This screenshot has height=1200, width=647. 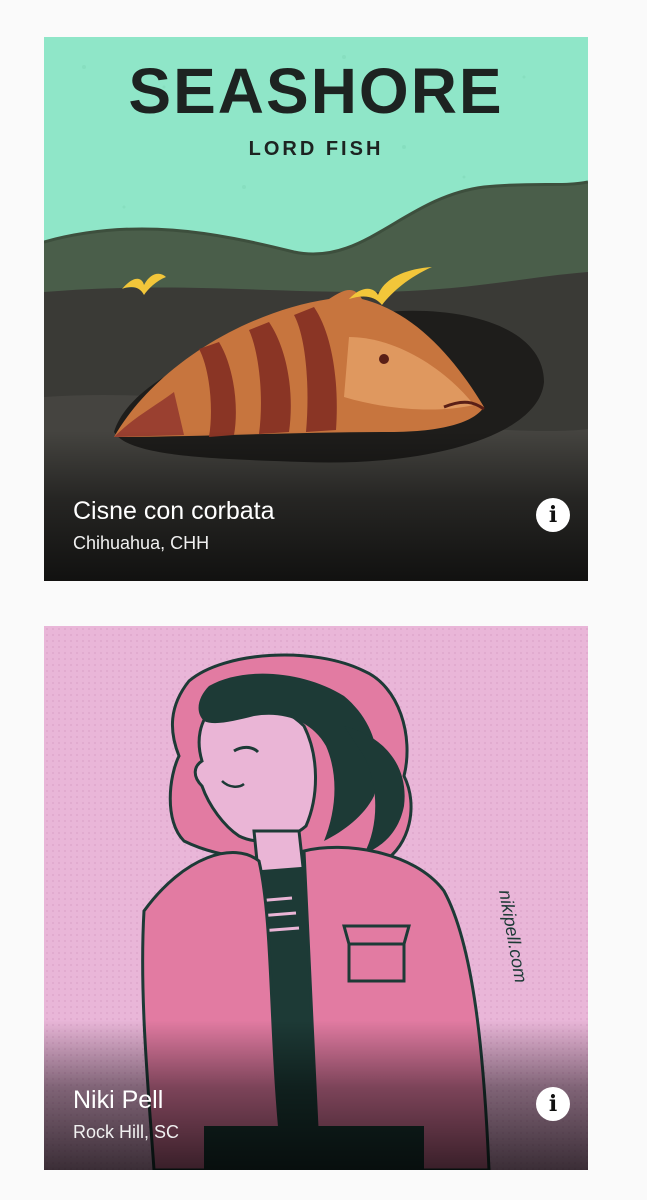 What do you see at coordinates (126, 1132) in the screenshot?
I see `artist-location: Rock Hill, SC` at bounding box center [126, 1132].